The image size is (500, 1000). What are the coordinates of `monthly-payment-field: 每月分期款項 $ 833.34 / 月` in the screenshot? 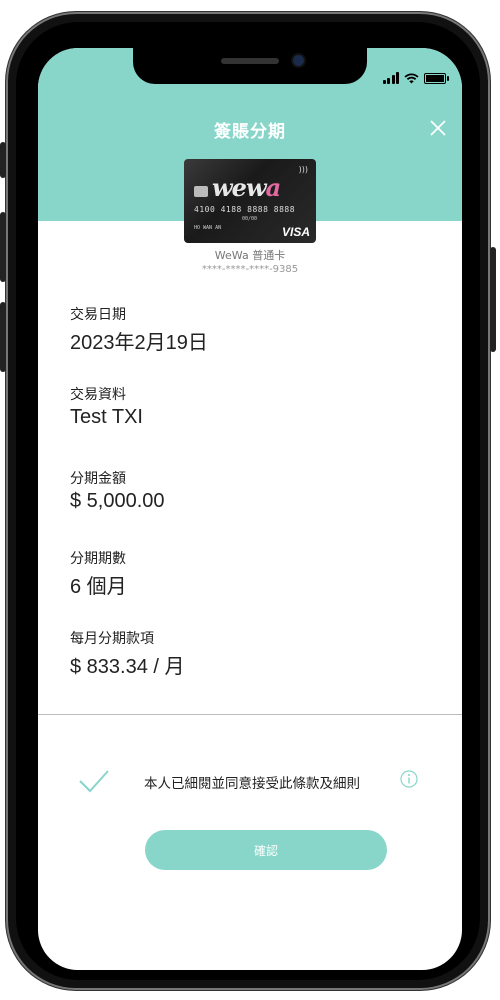 It's located at (127, 653).